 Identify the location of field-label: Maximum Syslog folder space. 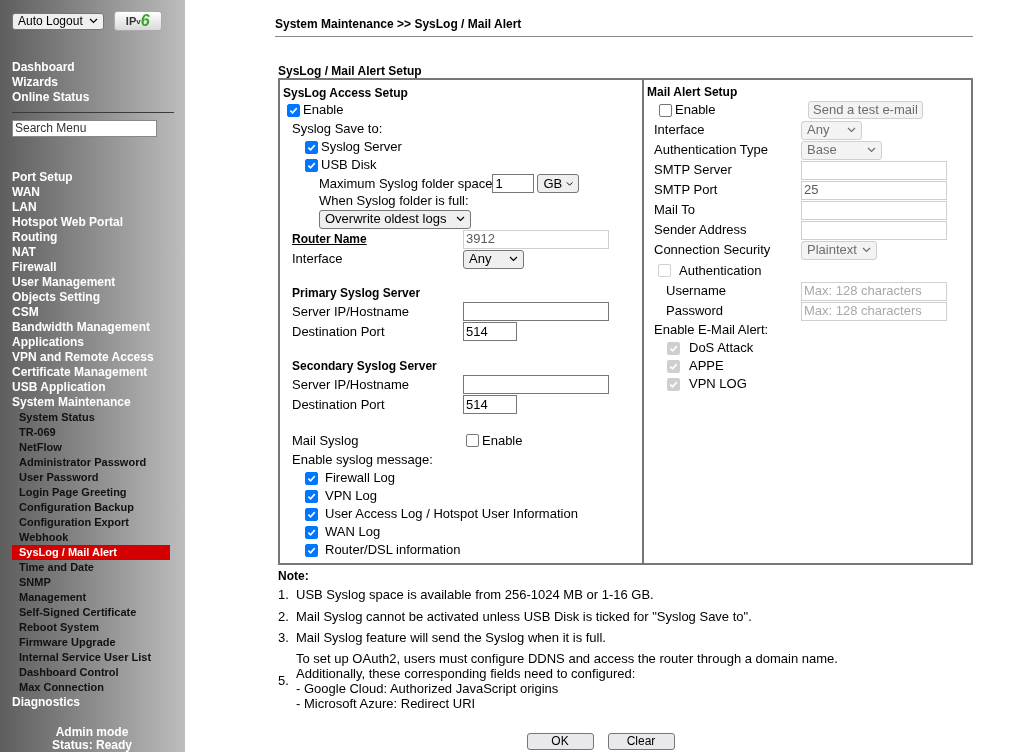
(406, 183).